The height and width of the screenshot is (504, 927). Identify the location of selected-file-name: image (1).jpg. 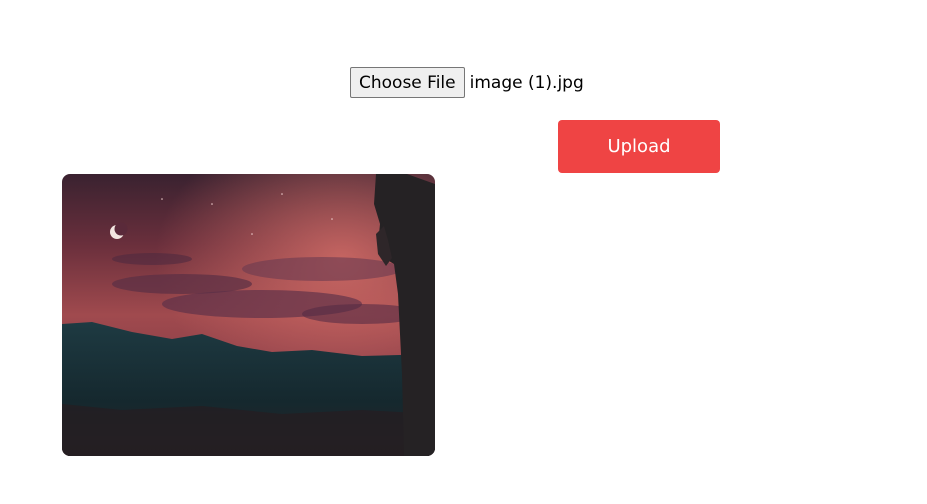
(526, 82).